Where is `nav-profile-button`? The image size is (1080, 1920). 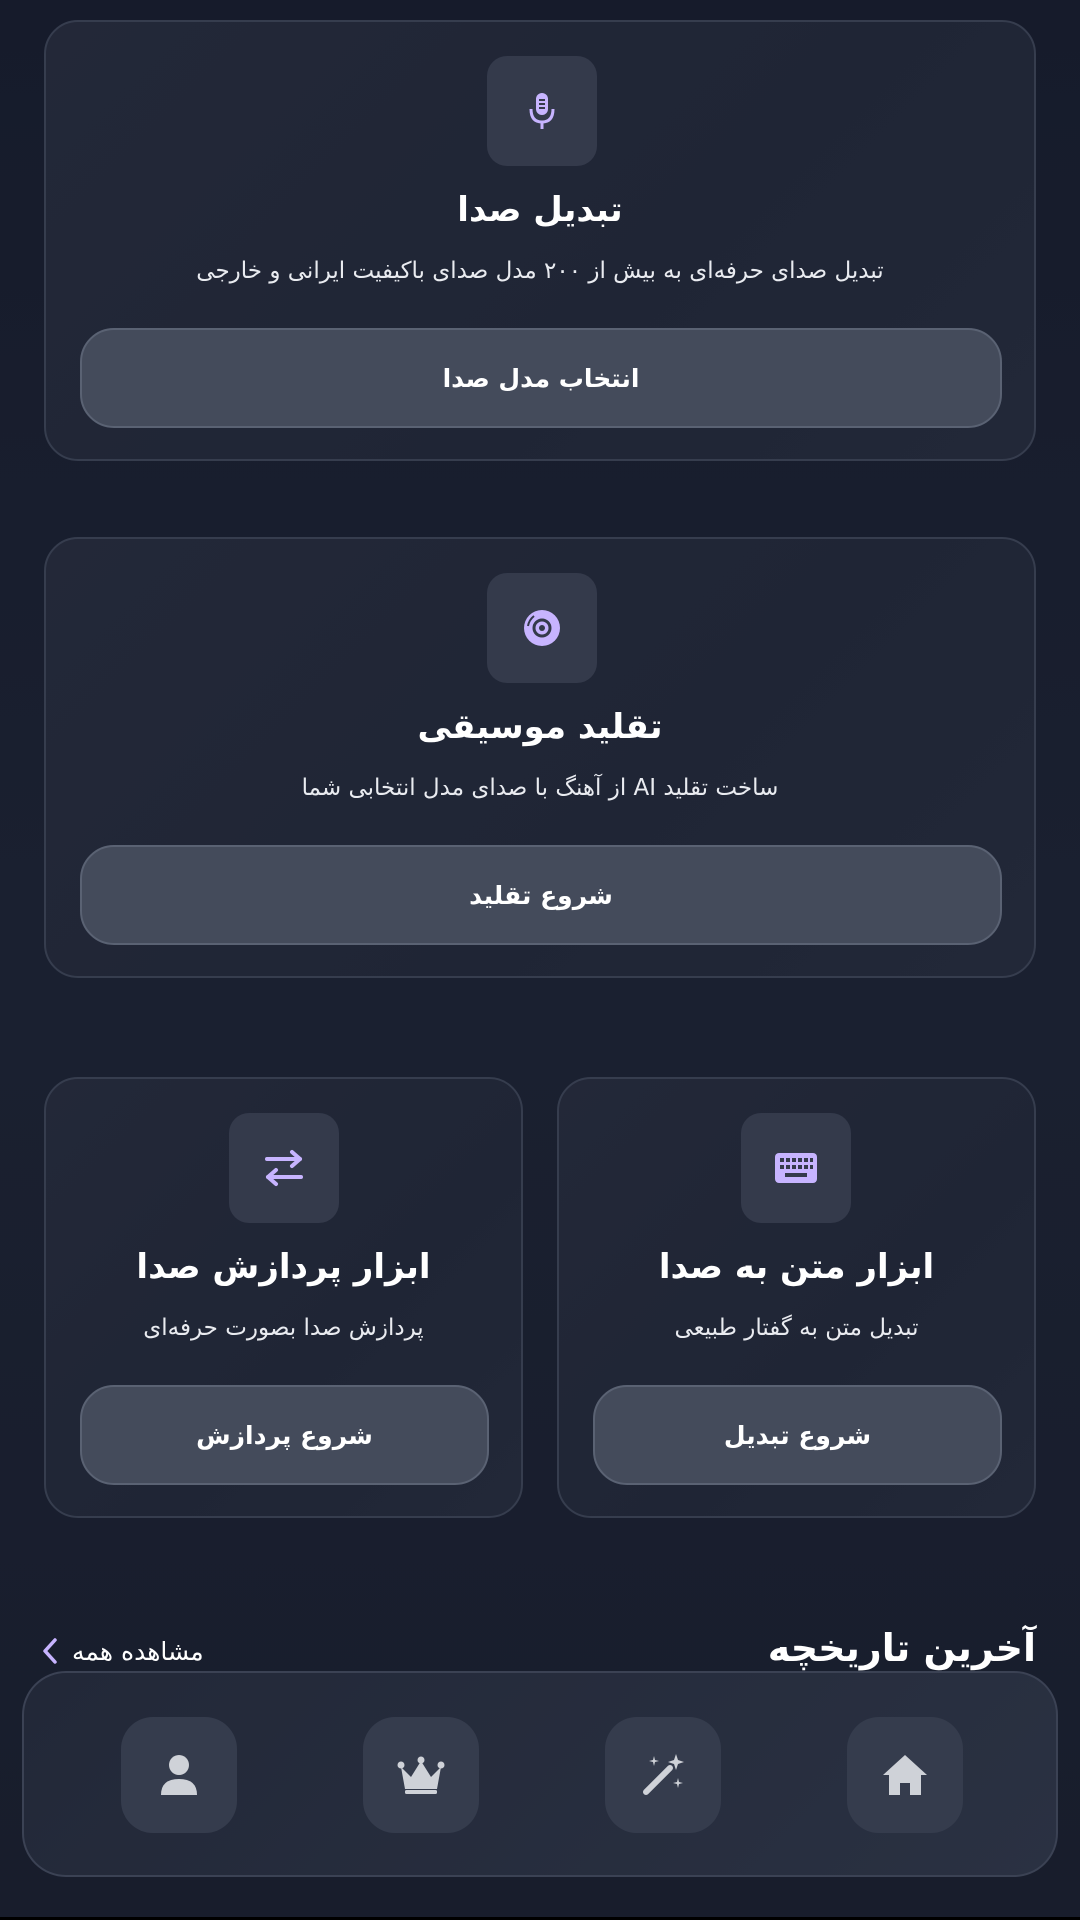
nav-profile-button is located at coordinates (179, 1775).